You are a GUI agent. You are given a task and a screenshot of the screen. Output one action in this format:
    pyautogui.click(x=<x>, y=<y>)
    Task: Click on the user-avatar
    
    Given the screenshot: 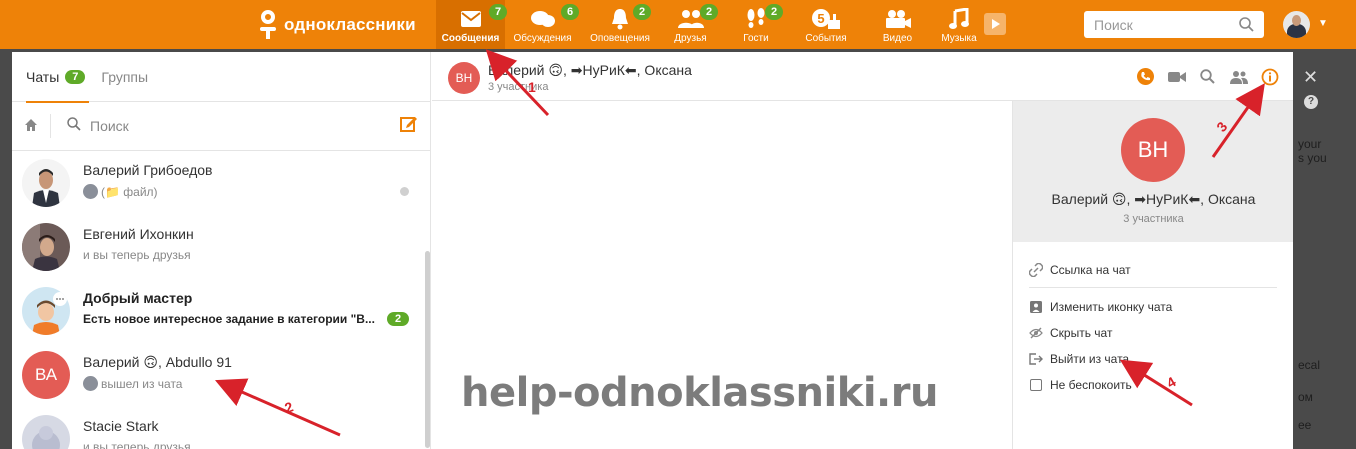 What is the action you would take?
    pyautogui.click(x=1296, y=24)
    